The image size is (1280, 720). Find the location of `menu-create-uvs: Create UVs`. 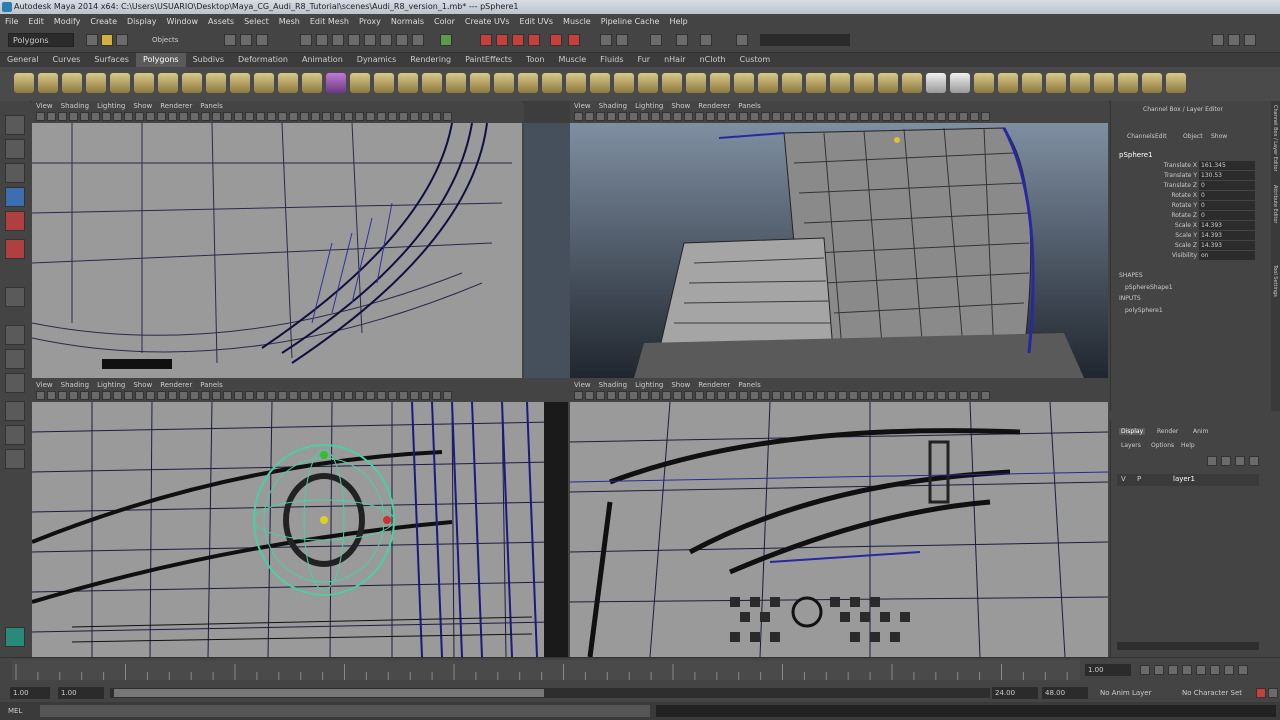

menu-create-uvs: Create UVs is located at coordinates (487, 22).